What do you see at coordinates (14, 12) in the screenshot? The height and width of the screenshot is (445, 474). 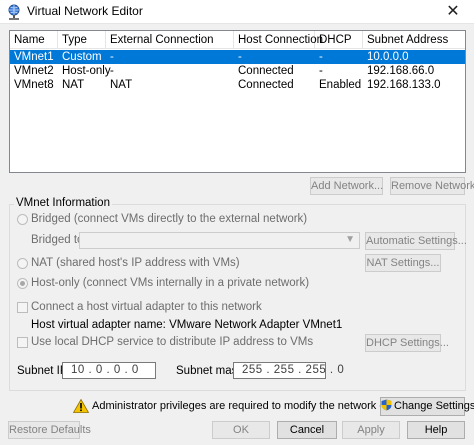 I see `network-globe-icon` at bounding box center [14, 12].